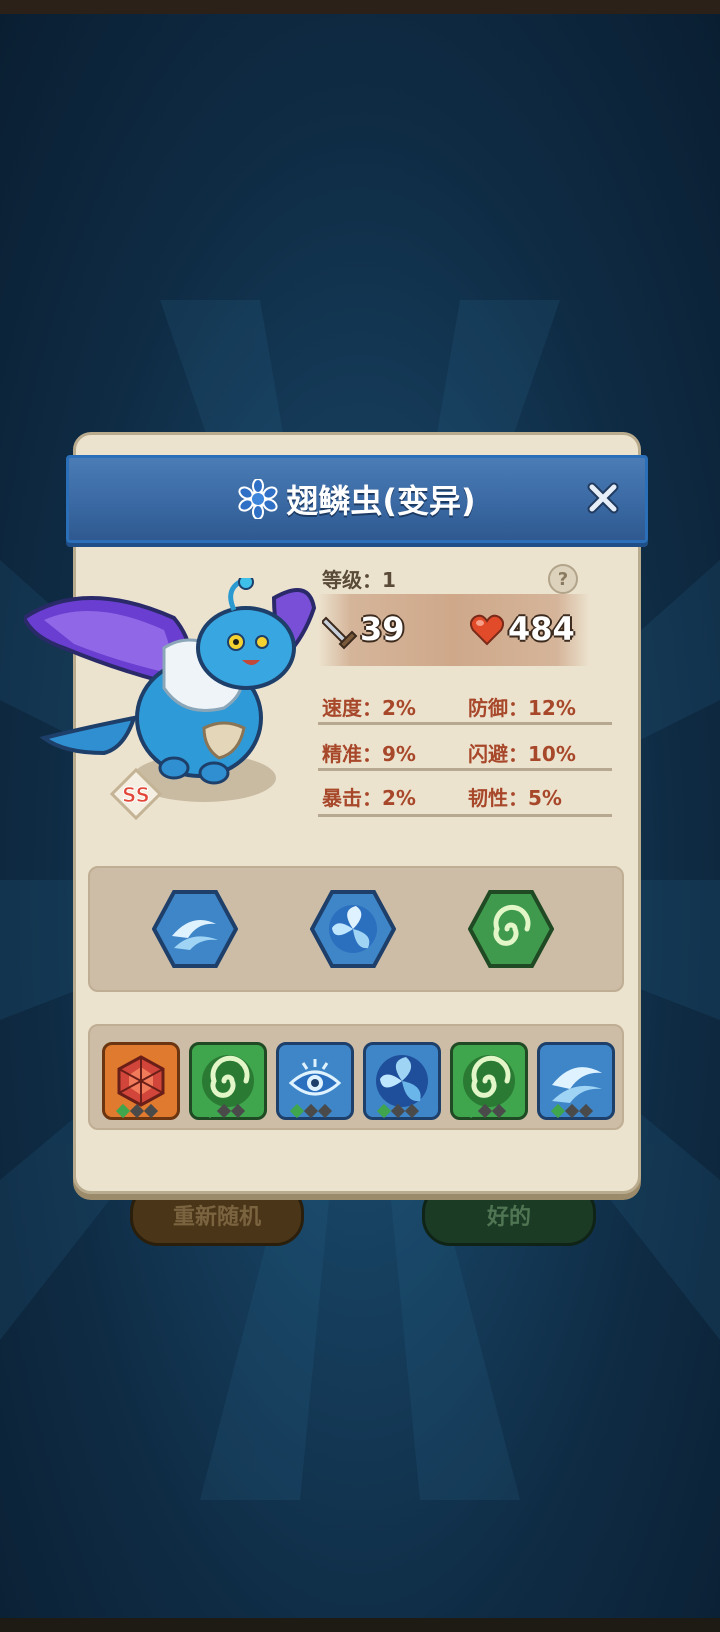 This screenshot has height=1632, width=720. Describe the element at coordinates (359, 580) in the screenshot. I see `level-label: 等级：1` at that location.